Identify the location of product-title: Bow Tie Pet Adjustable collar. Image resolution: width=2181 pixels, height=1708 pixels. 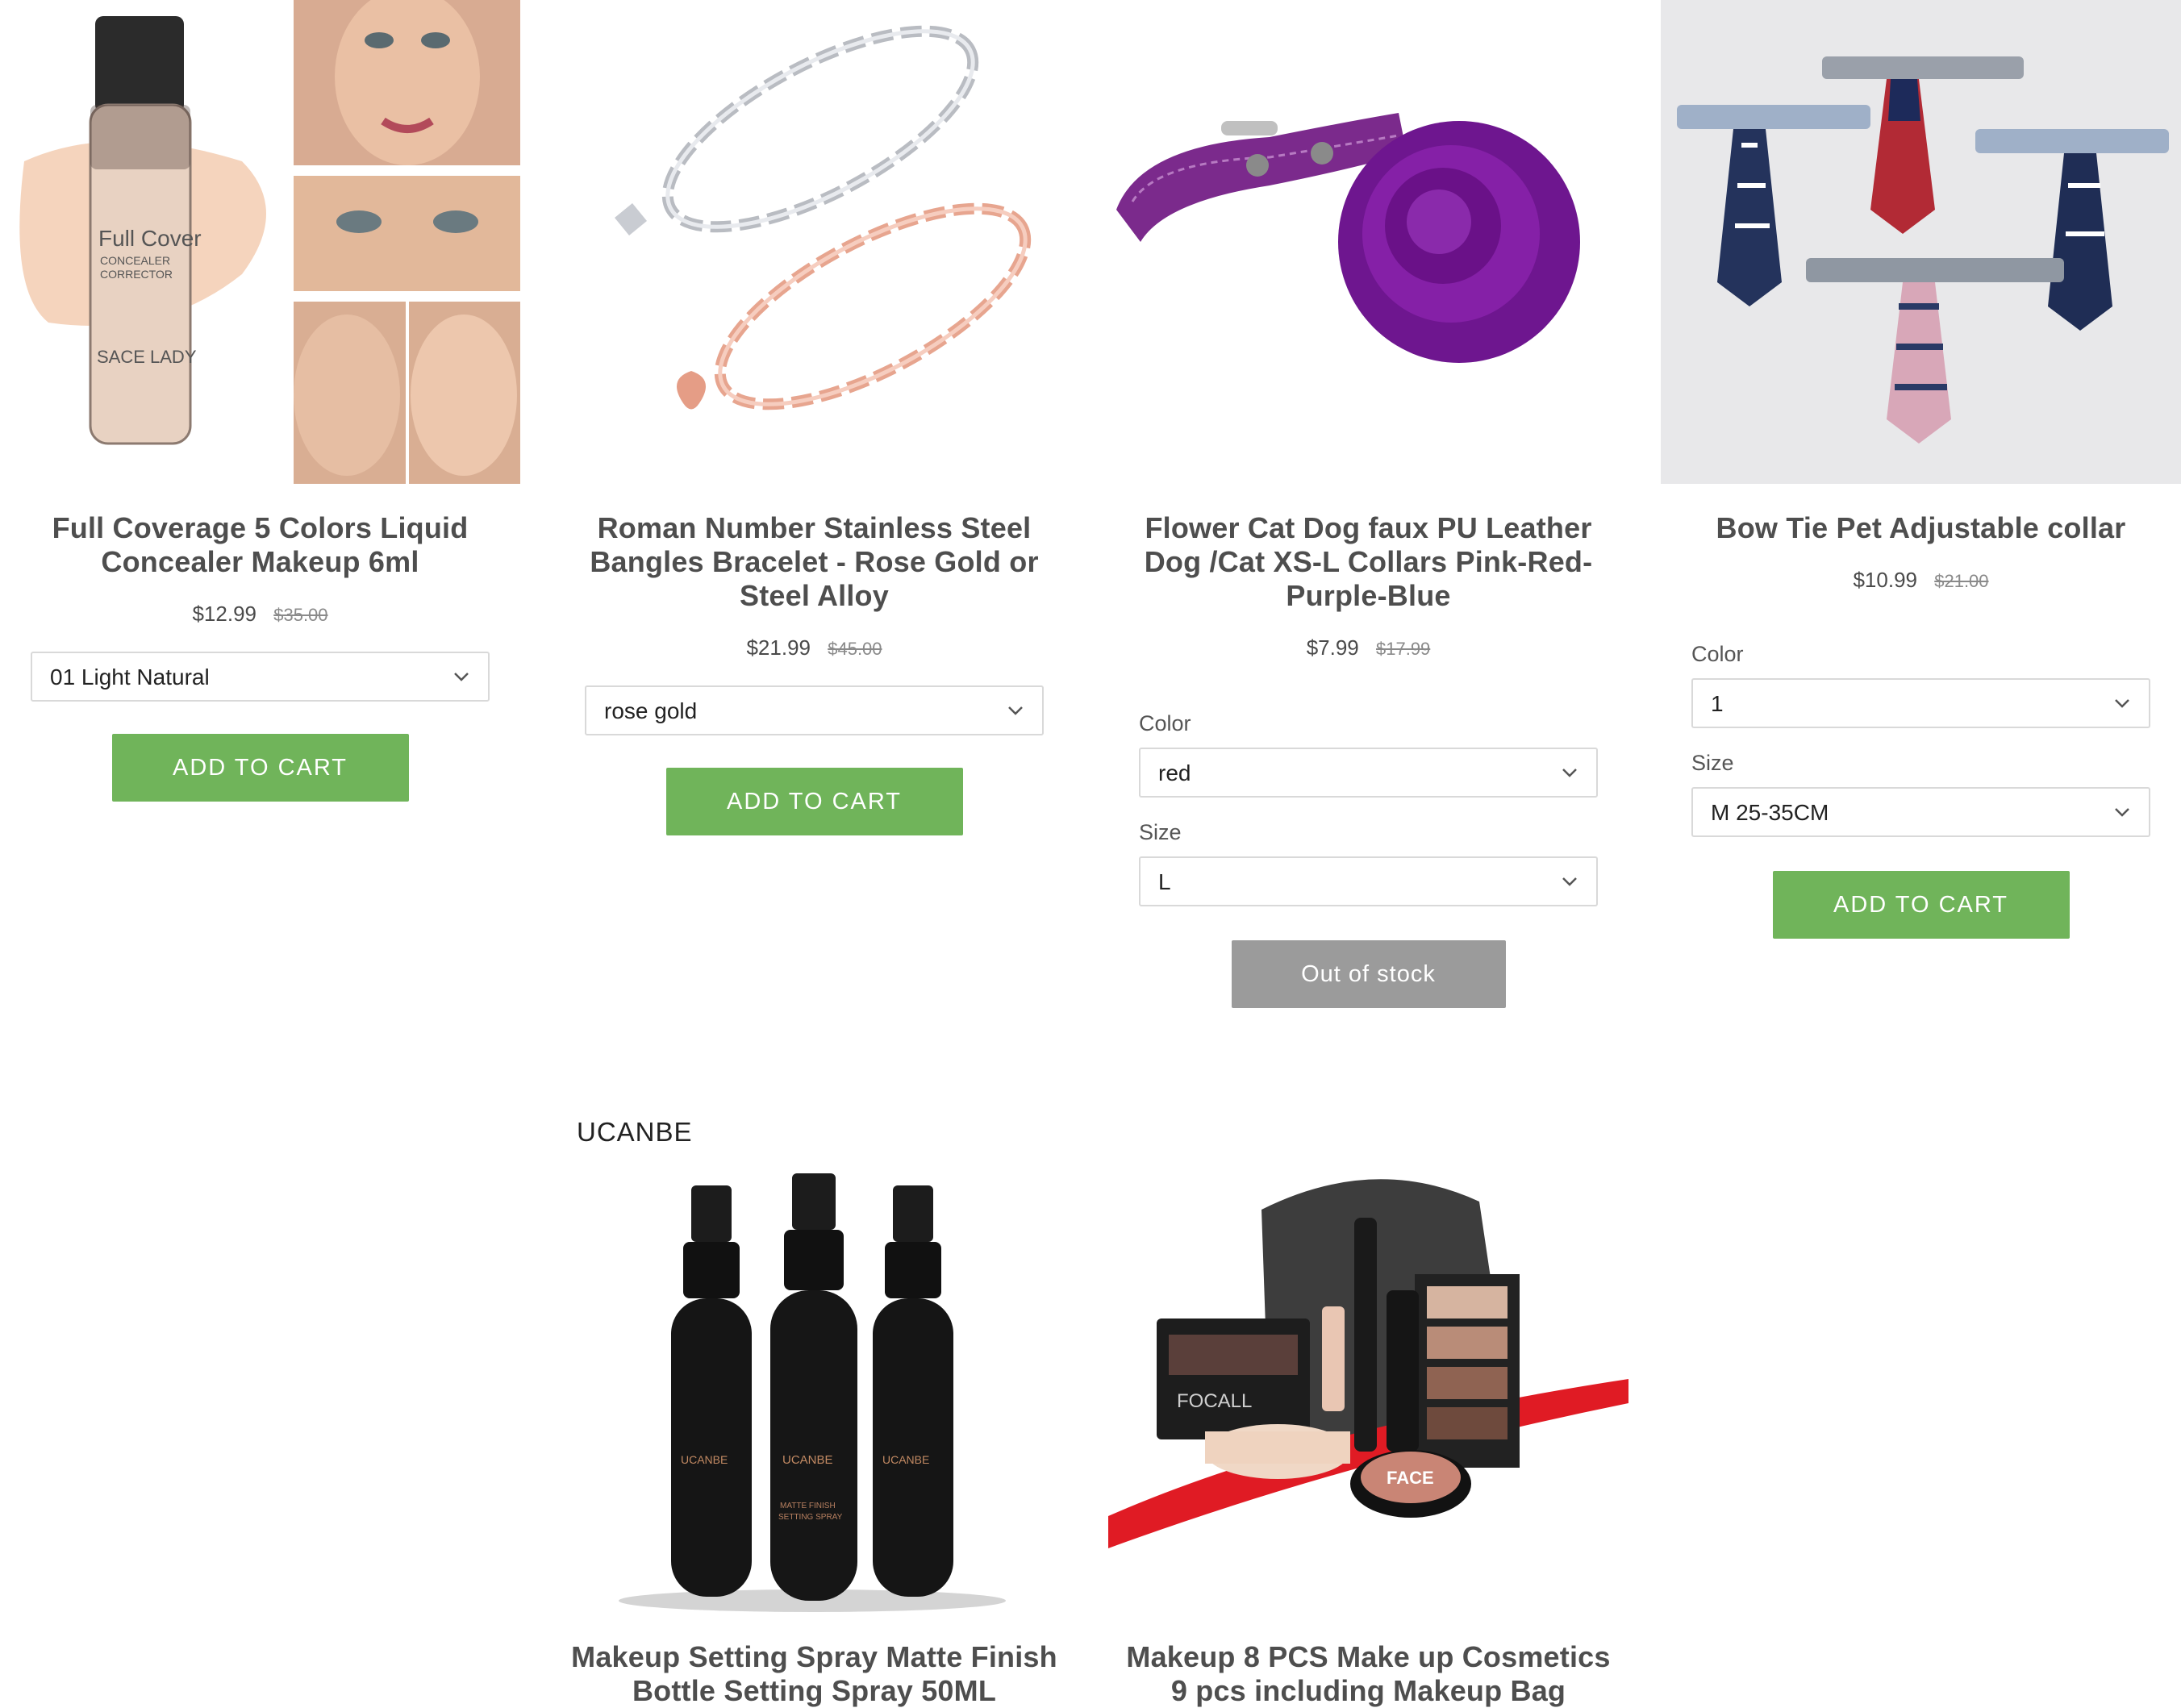
(1921, 528).